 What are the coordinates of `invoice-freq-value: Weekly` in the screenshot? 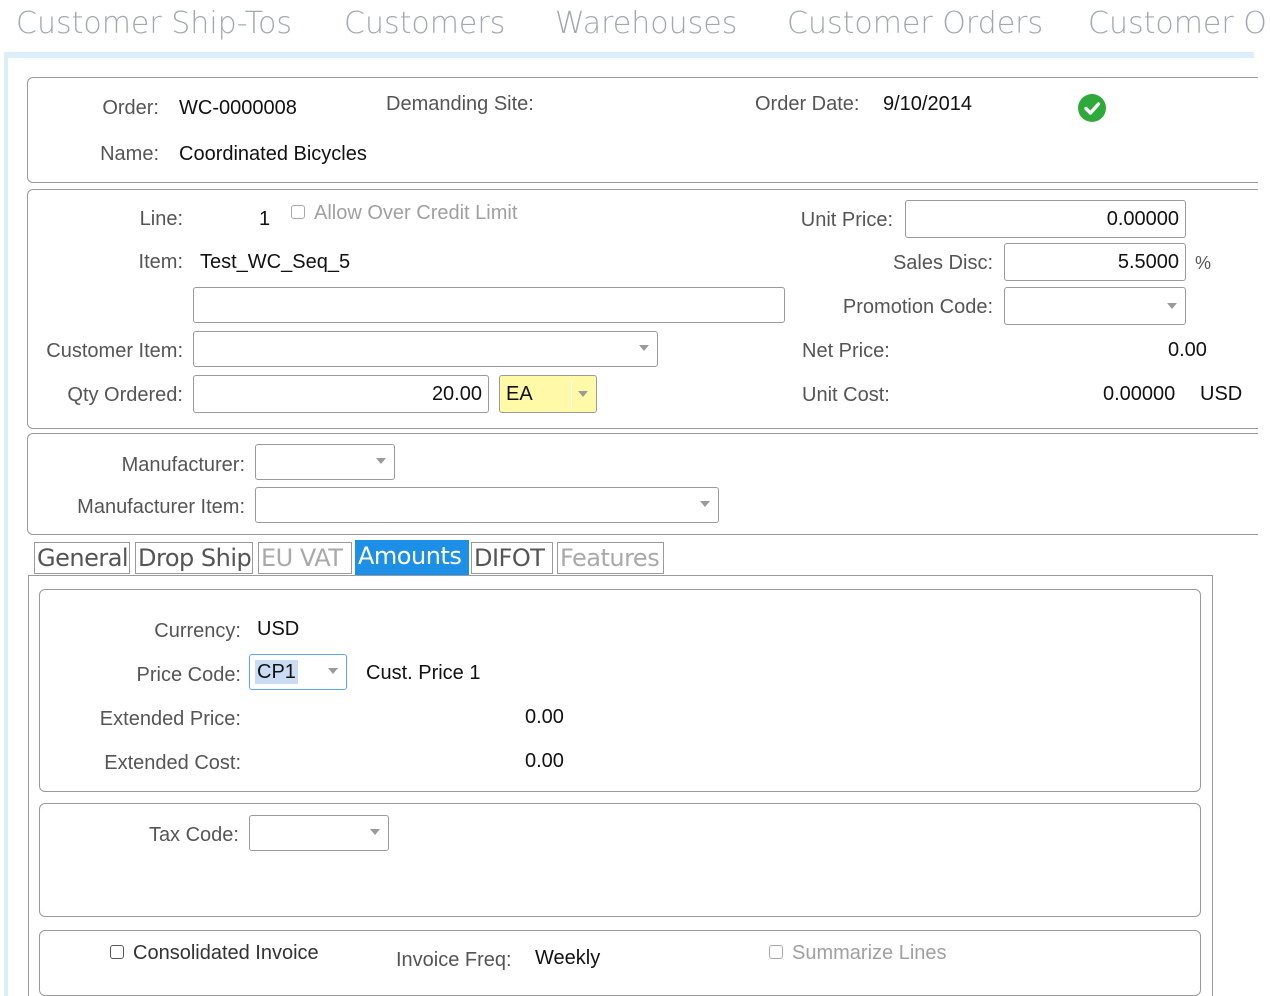 It's located at (568, 958).